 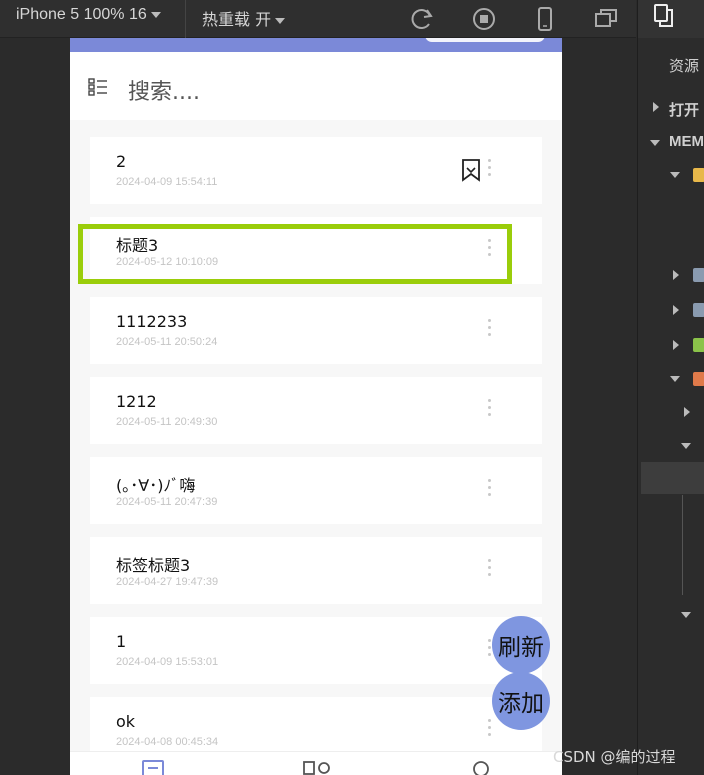 I want to click on tab-profile-icon, so click(x=481, y=767).